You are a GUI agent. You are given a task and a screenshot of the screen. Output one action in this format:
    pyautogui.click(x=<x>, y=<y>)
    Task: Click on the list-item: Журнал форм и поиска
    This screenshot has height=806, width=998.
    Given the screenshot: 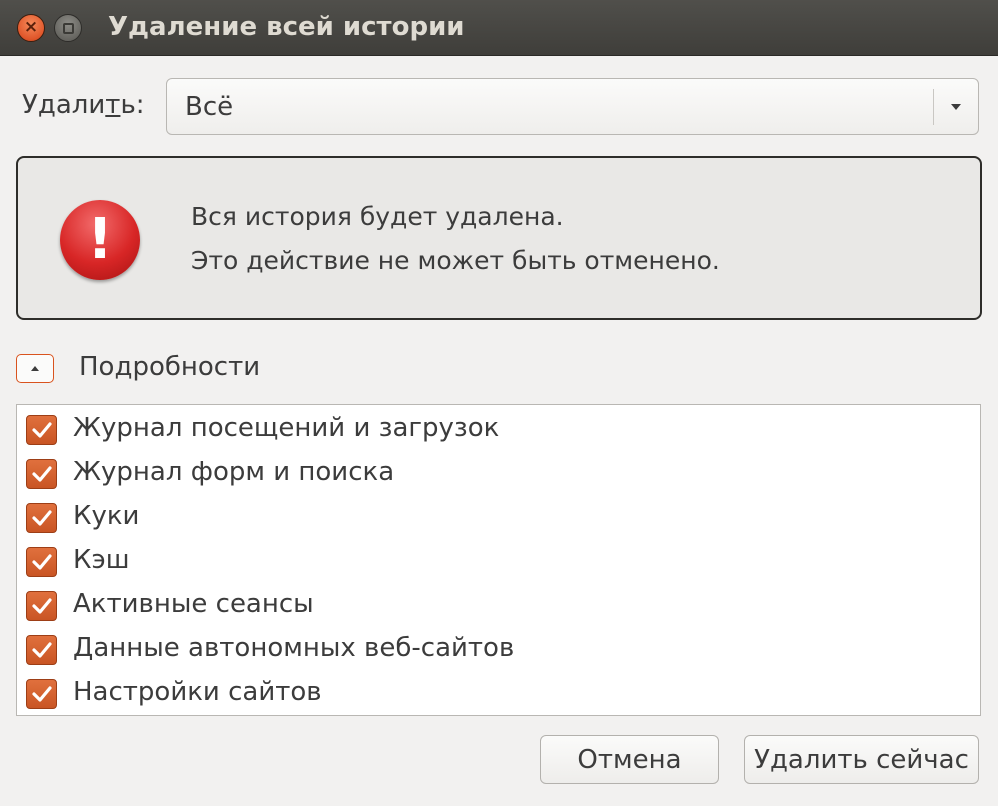 What is the action you would take?
    pyautogui.click(x=498, y=473)
    